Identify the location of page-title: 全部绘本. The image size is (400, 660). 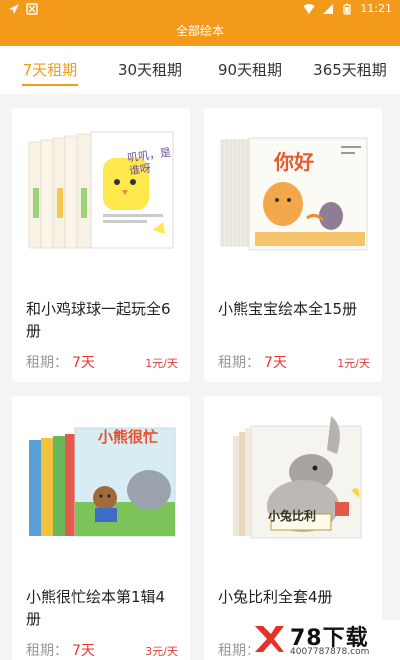
(199, 31).